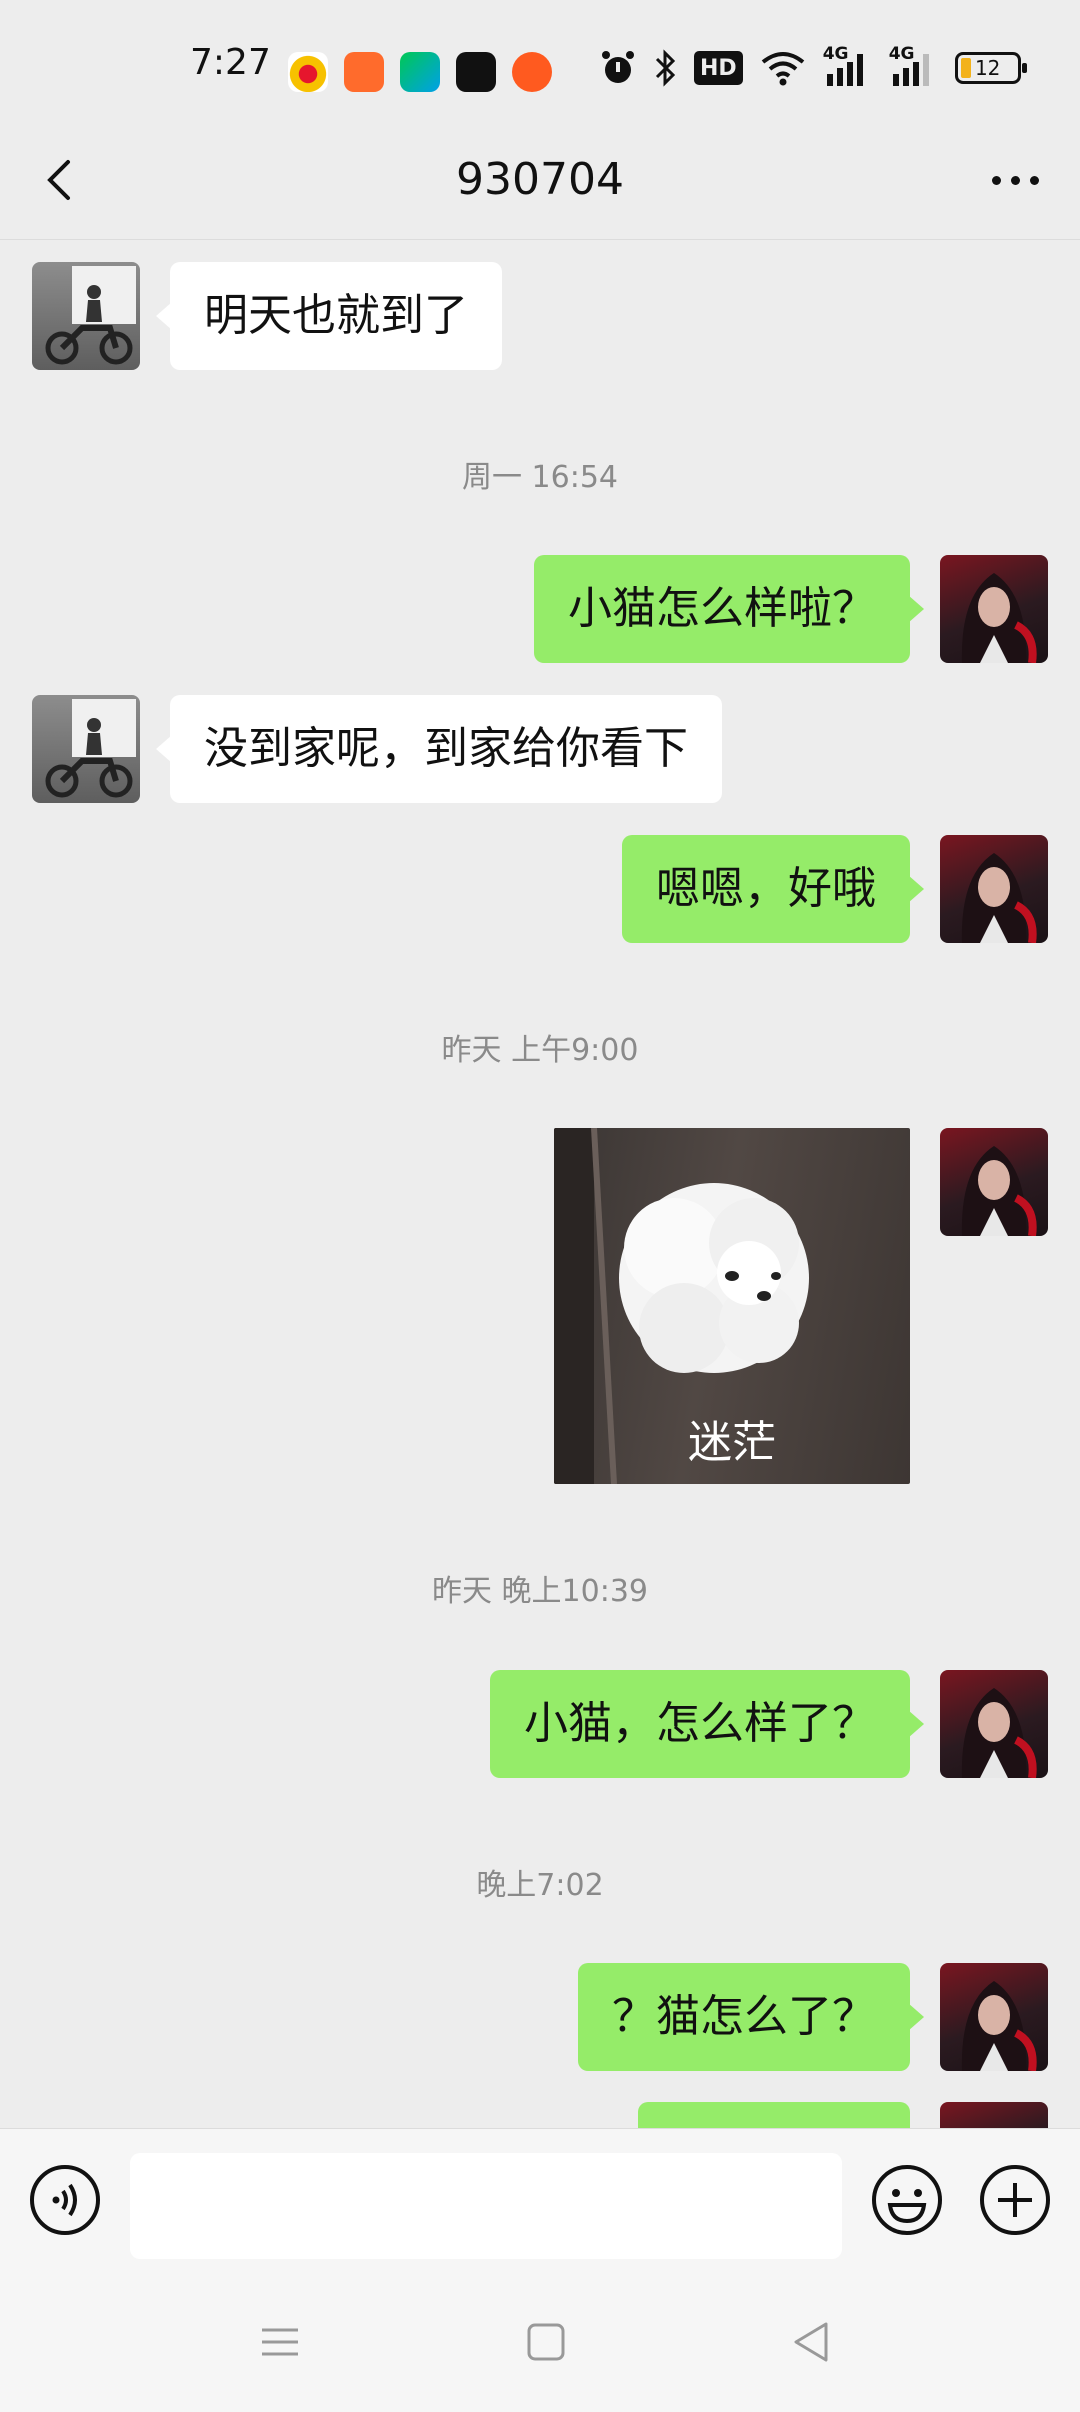 This screenshot has width=1080, height=2412. I want to click on kuaishou-icon, so click(364, 72).